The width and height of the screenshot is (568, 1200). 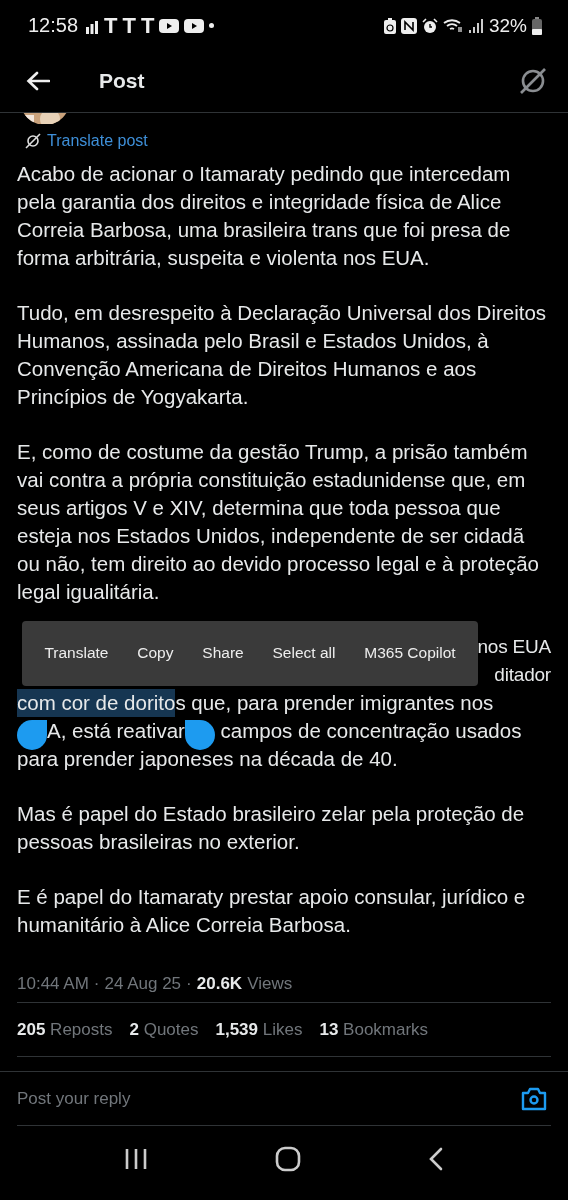 I want to click on text-line: para prender japoneses na década de 40., so click(x=207, y=758).